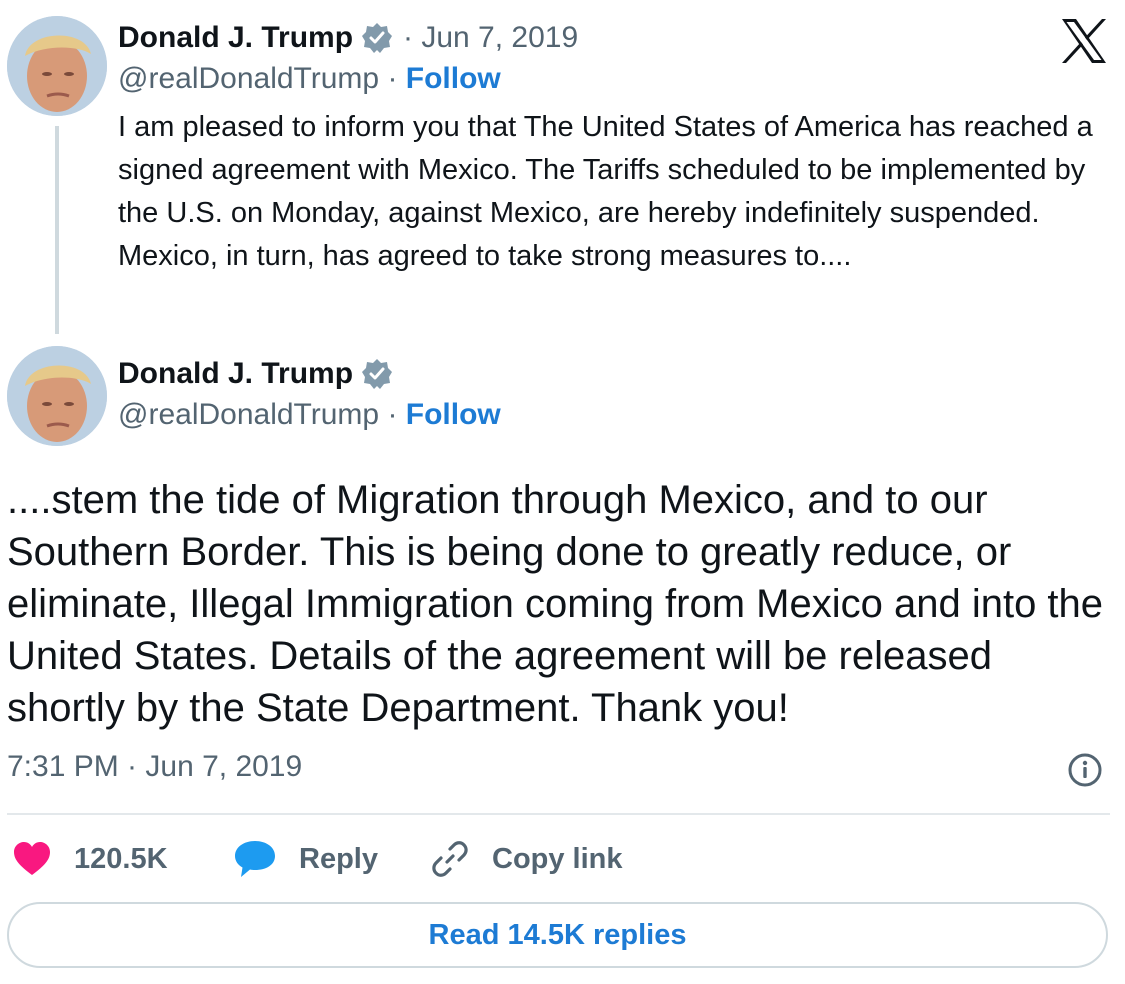 The width and height of the screenshot is (1125, 984). Describe the element at coordinates (450, 859) in the screenshot. I see `link-icon` at that location.